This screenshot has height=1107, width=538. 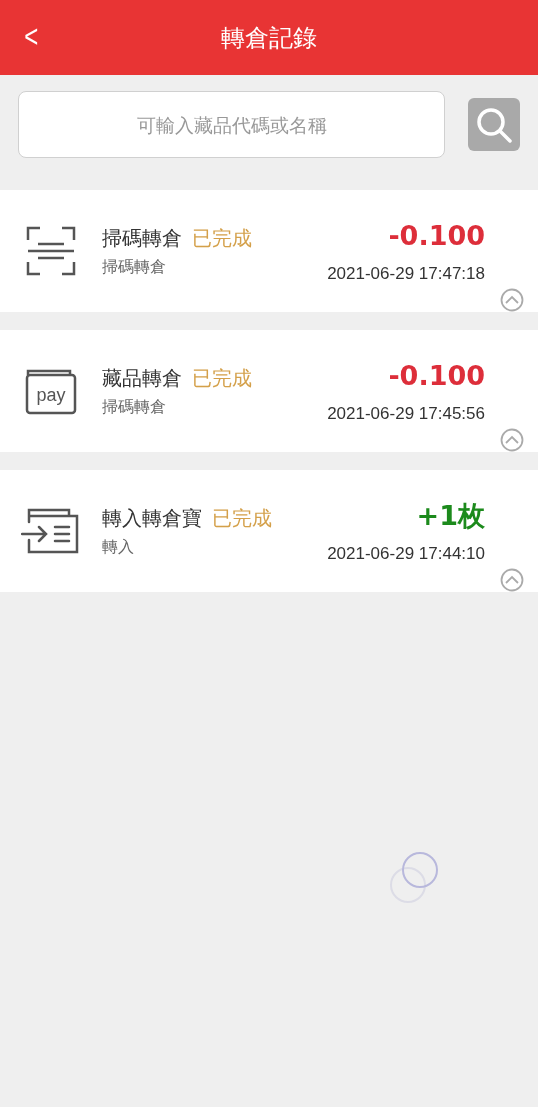 I want to click on page-title: 轉倉記錄, so click(x=269, y=38).